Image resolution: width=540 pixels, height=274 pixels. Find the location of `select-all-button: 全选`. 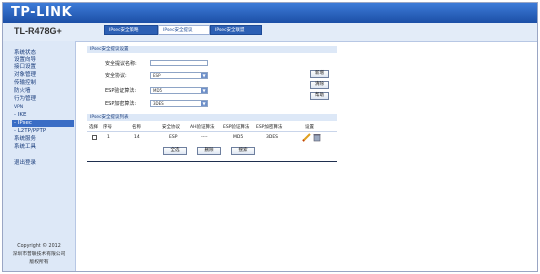

select-all-button: 全选 is located at coordinates (175, 151).